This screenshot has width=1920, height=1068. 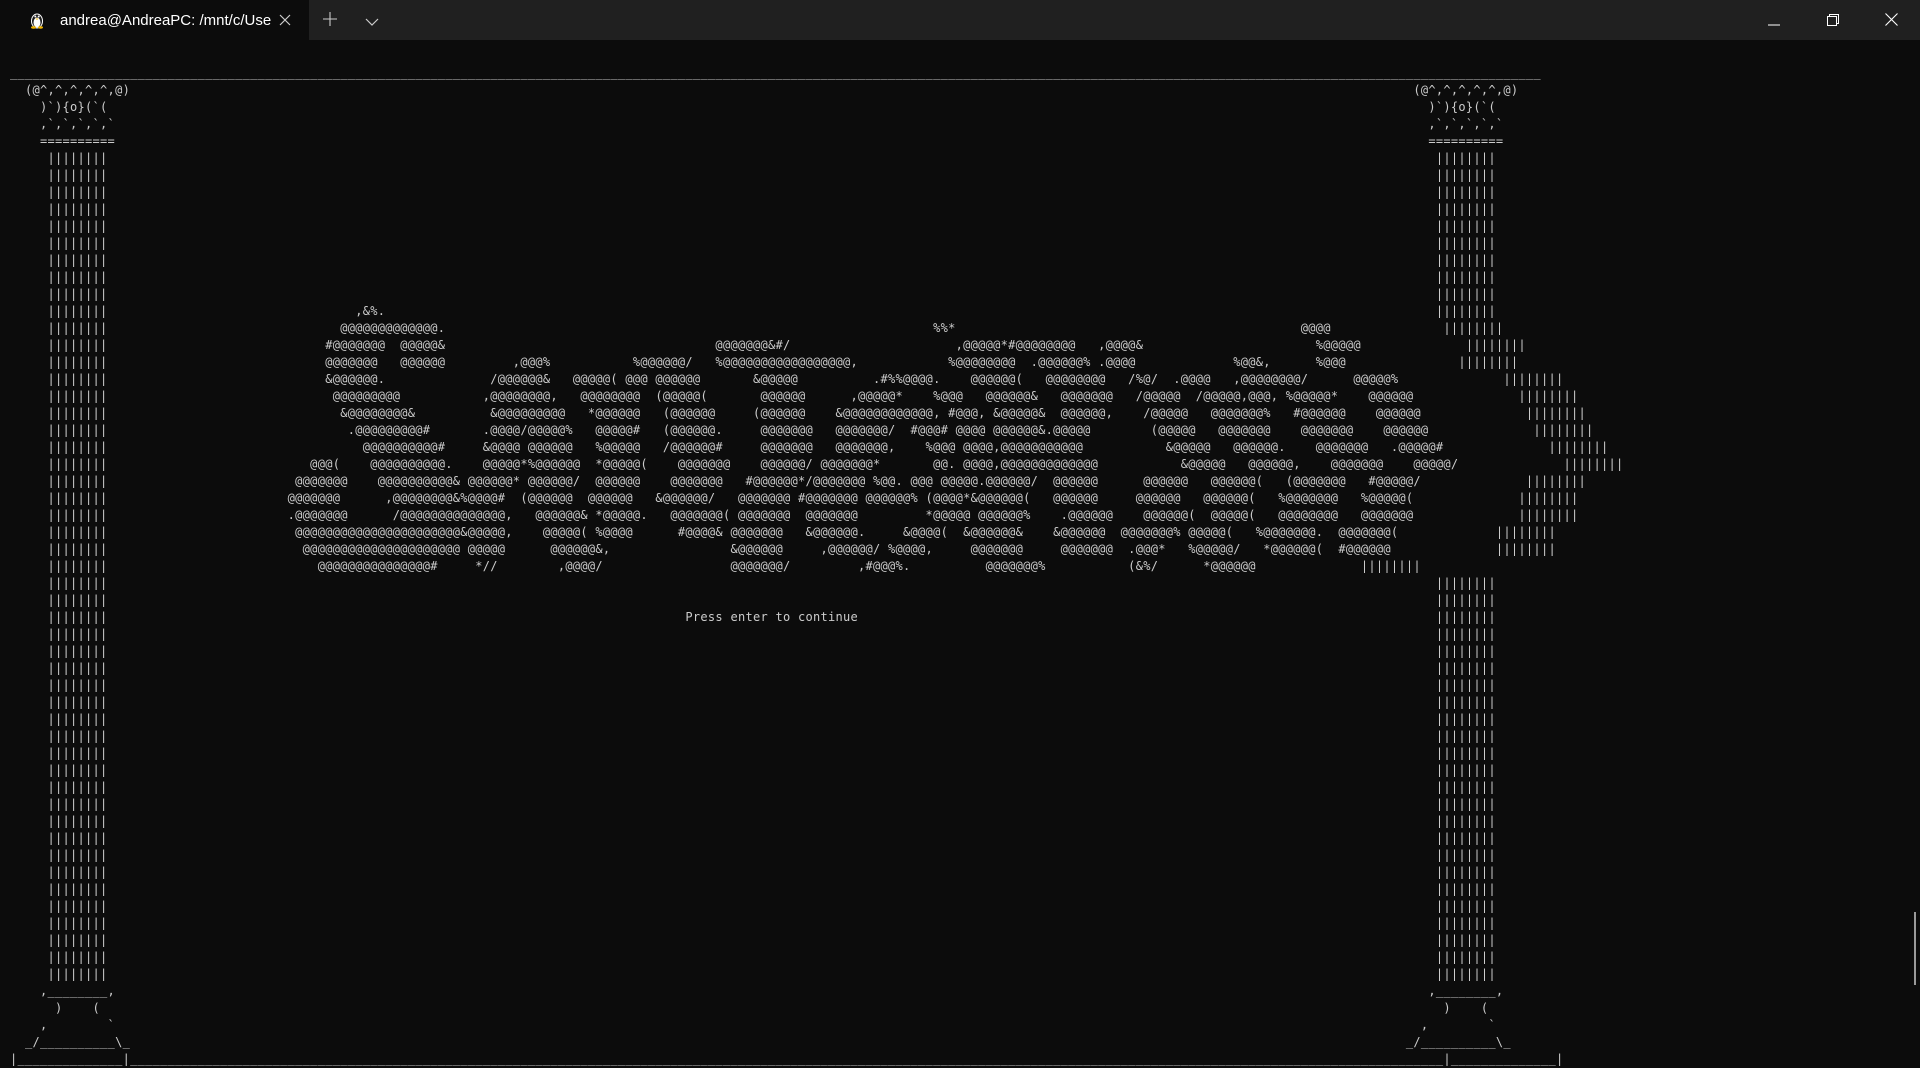 What do you see at coordinates (37, 20) in the screenshot?
I see `linux-penguin-icon` at bounding box center [37, 20].